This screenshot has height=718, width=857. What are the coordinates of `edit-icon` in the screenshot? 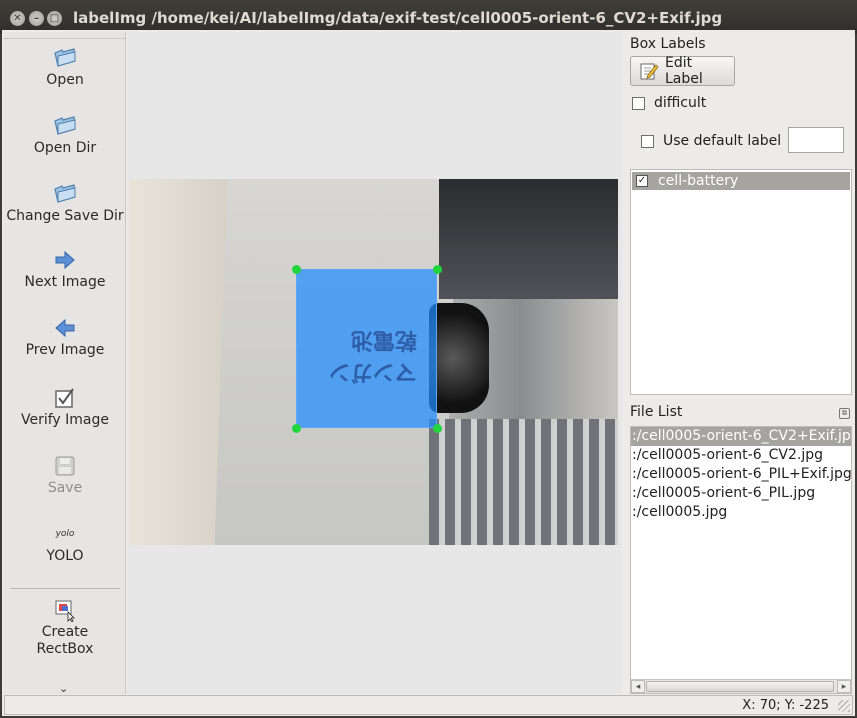 It's located at (649, 71).